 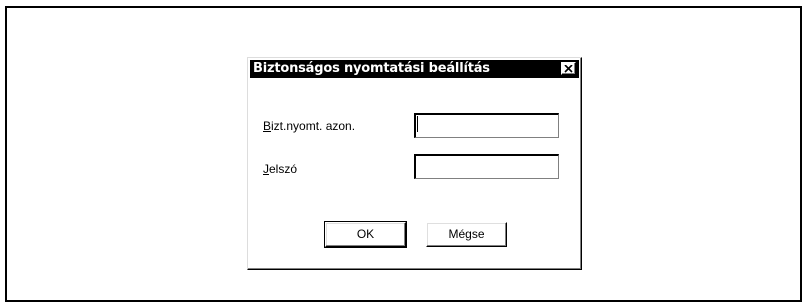 I want to click on secure-print-id-input, so click(x=486, y=125).